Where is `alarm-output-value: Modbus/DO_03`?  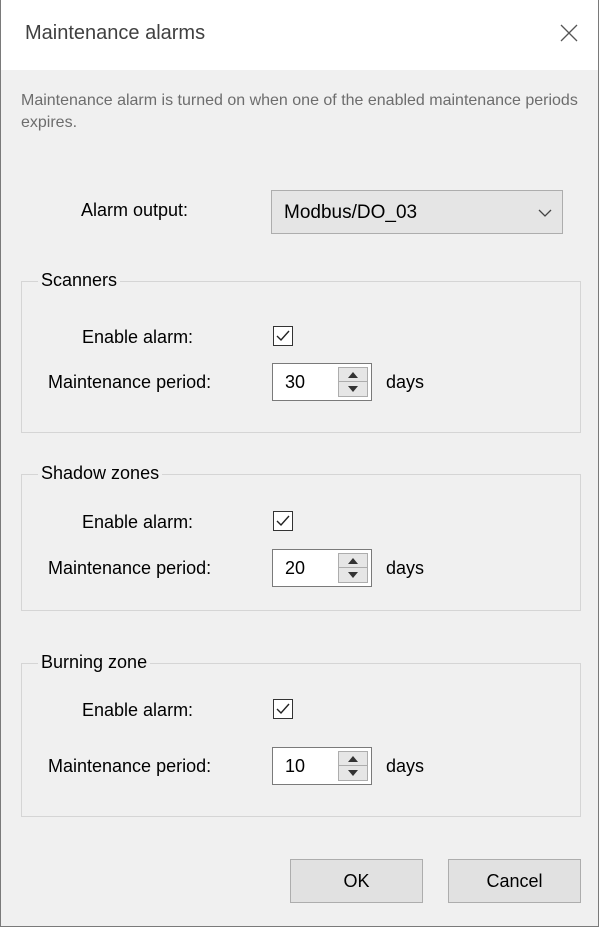 alarm-output-value: Modbus/DO_03 is located at coordinates (351, 212).